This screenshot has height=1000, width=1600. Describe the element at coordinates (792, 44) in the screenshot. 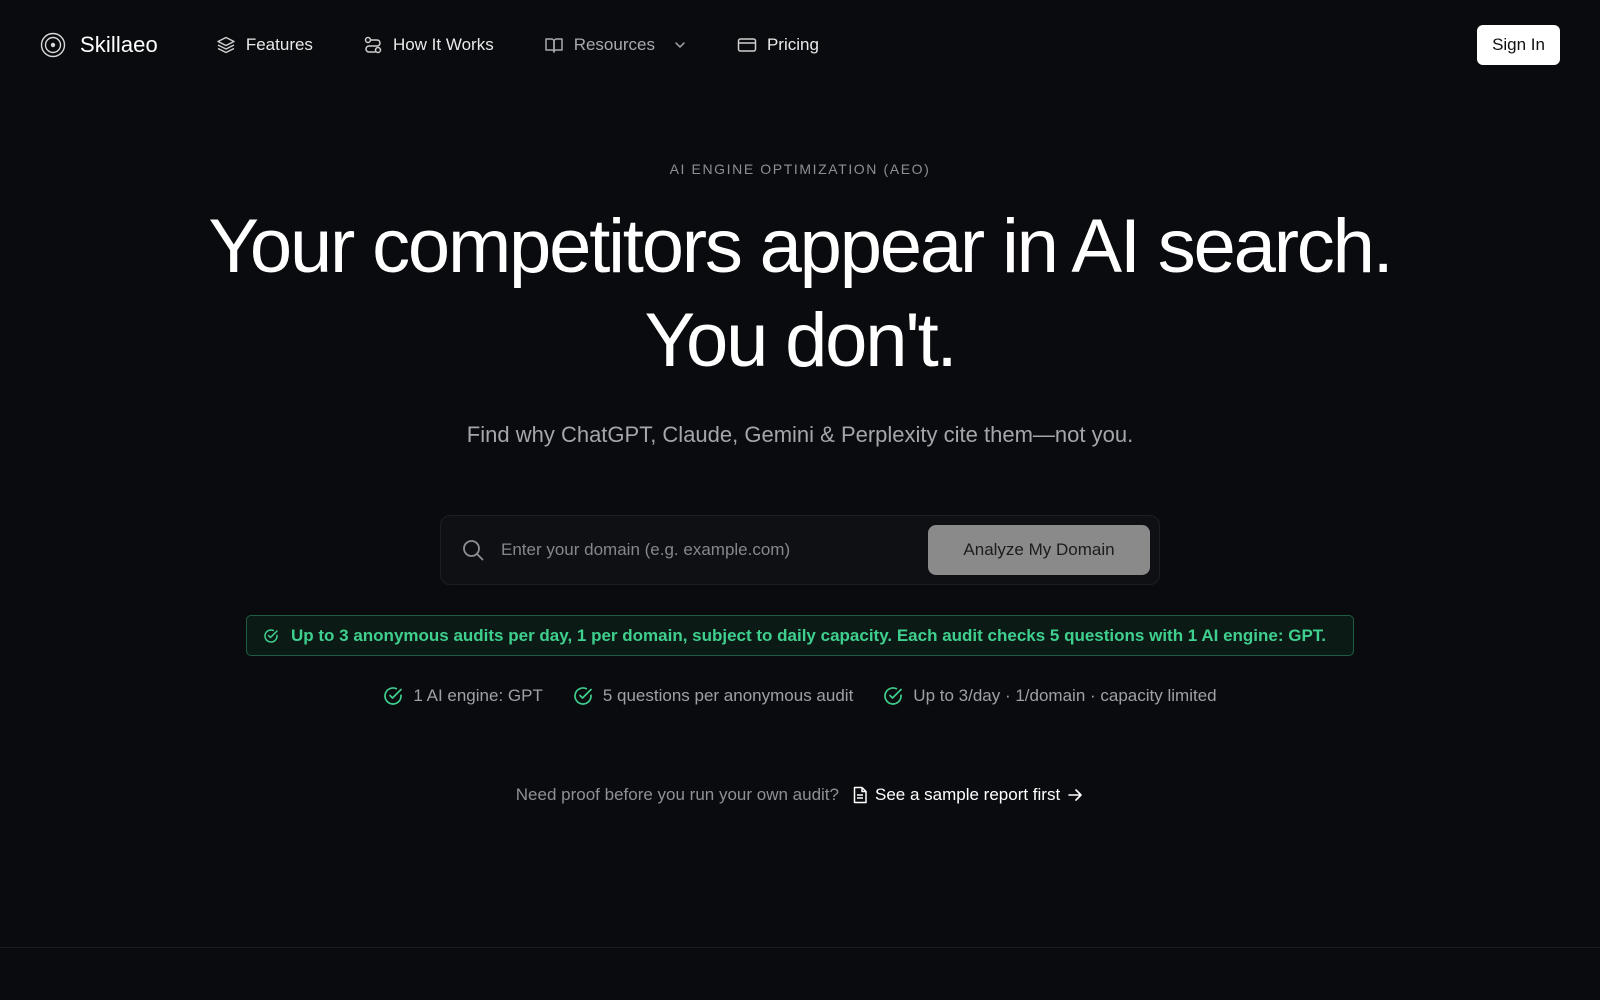

I see `nav-link-label: Pricing` at that location.